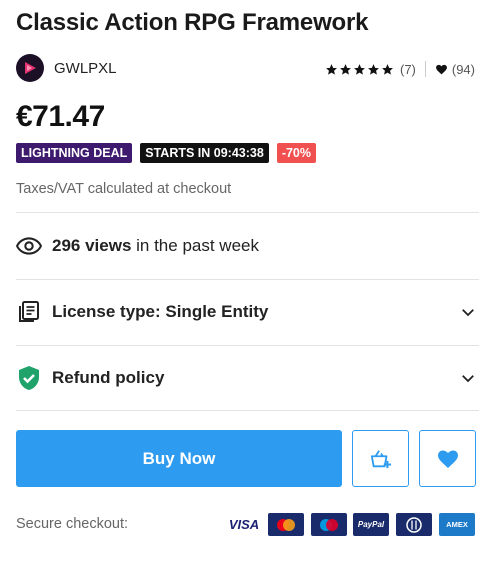 The height and width of the screenshot is (565, 495). What do you see at coordinates (244, 524) in the screenshot?
I see `visa-logo: VISA` at bounding box center [244, 524].